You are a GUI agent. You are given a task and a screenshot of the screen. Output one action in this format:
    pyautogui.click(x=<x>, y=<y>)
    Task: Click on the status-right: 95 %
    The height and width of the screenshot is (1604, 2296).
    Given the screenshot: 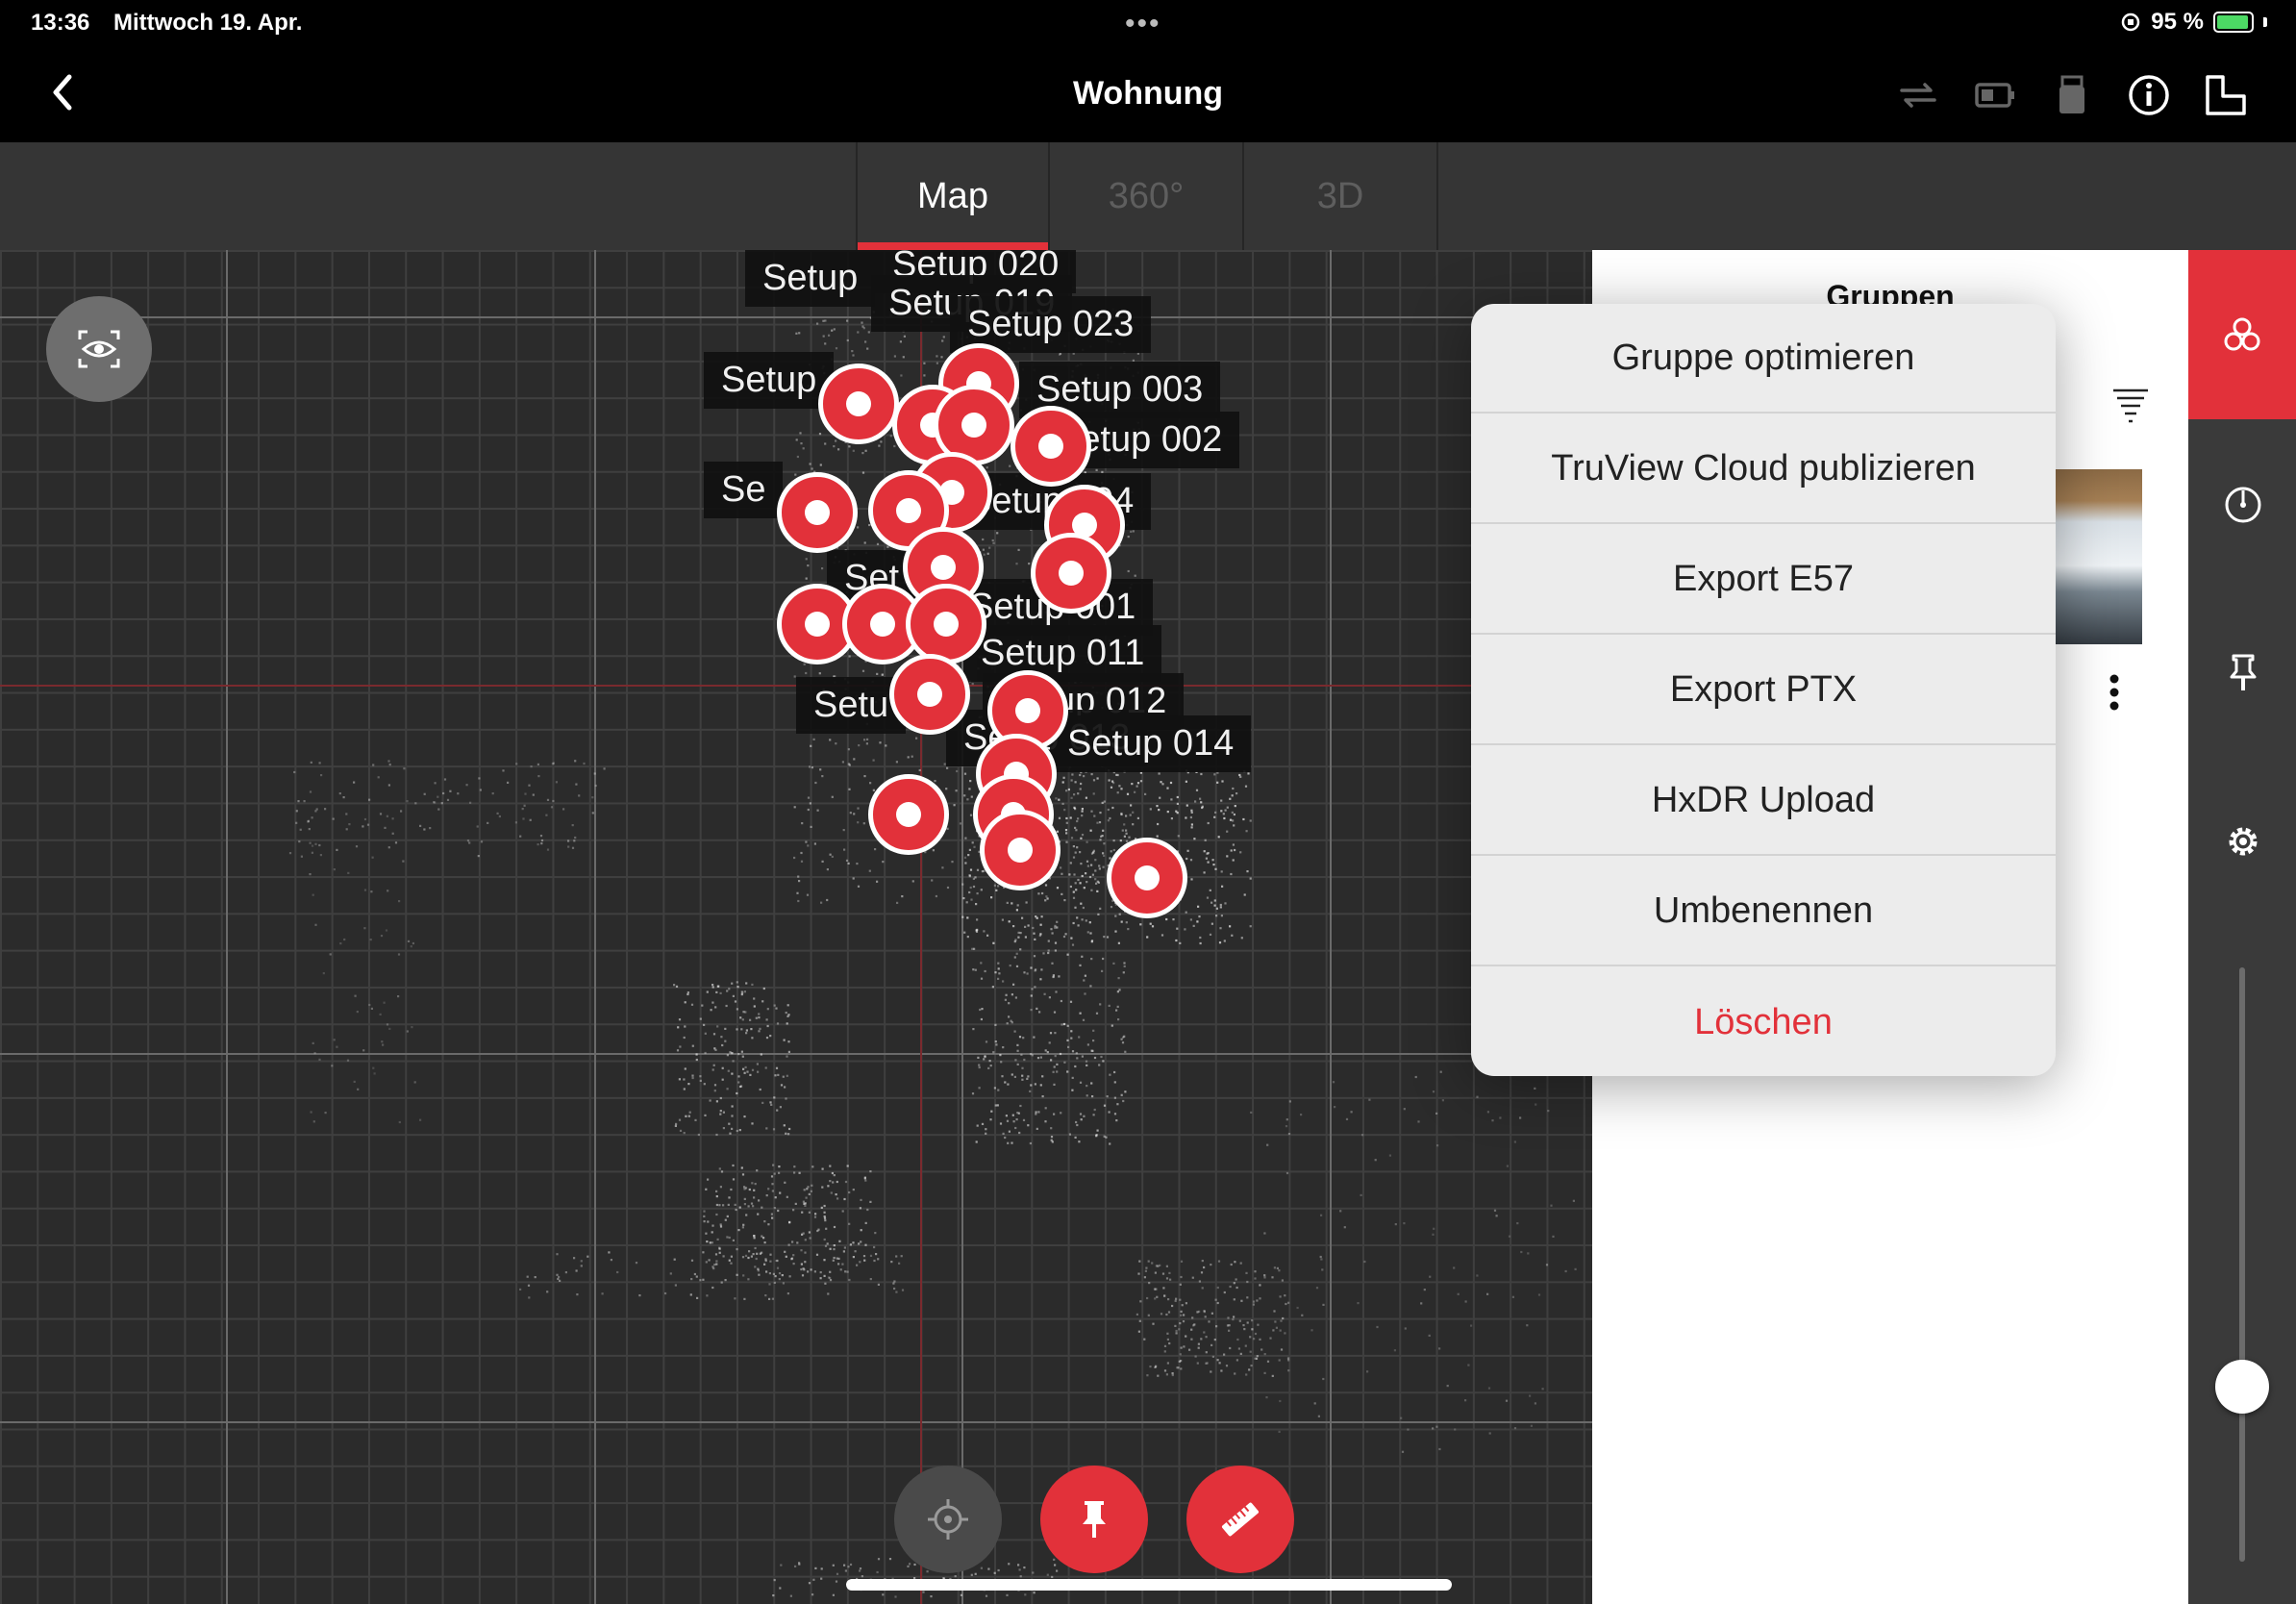 What is the action you would take?
    pyautogui.click(x=2193, y=22)
    